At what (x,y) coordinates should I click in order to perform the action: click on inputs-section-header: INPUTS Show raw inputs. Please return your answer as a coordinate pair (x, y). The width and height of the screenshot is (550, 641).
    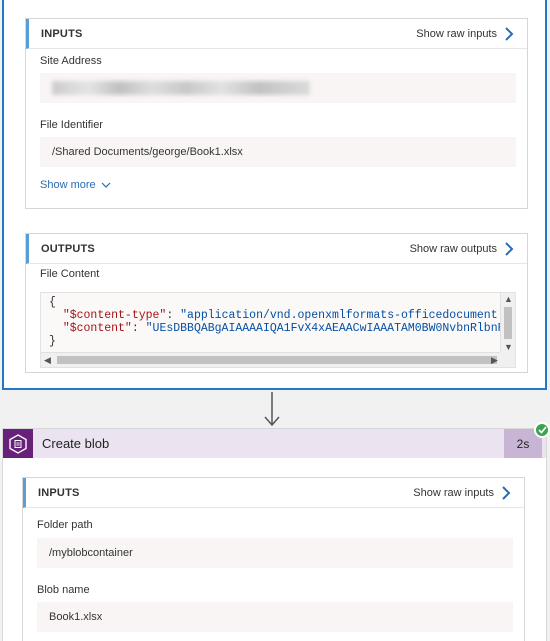
    Looking at the image, I should click on (276, 34).